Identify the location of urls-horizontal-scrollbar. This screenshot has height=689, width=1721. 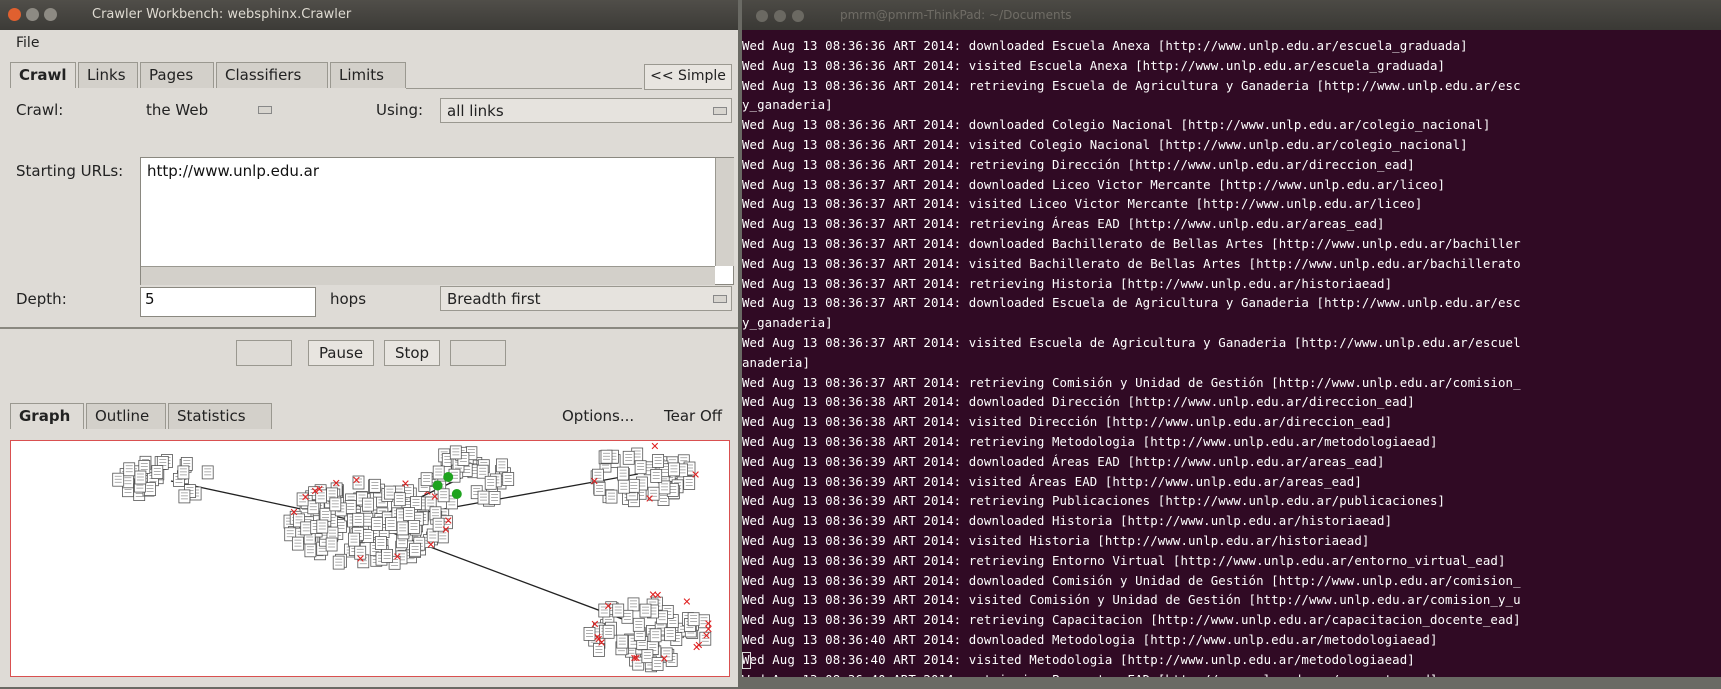
(428, 275).